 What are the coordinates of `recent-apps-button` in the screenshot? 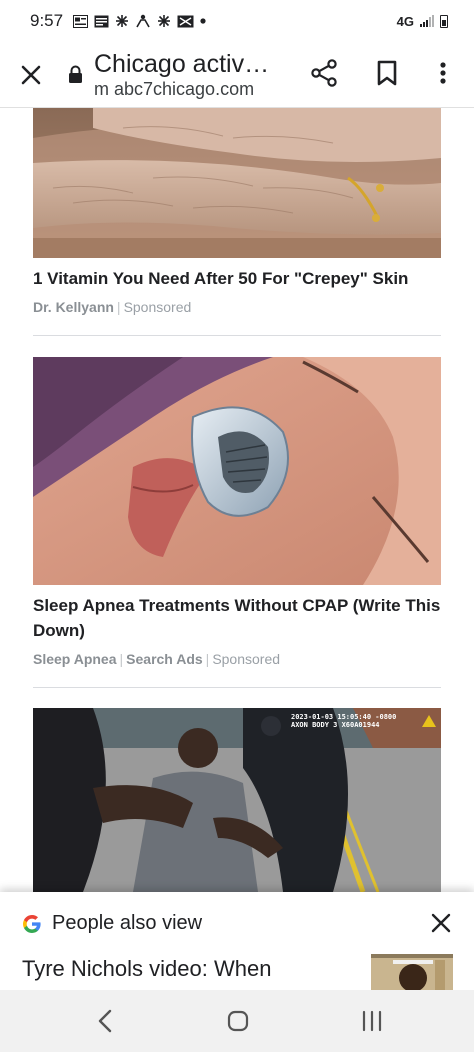 It's located at (372, 1023).